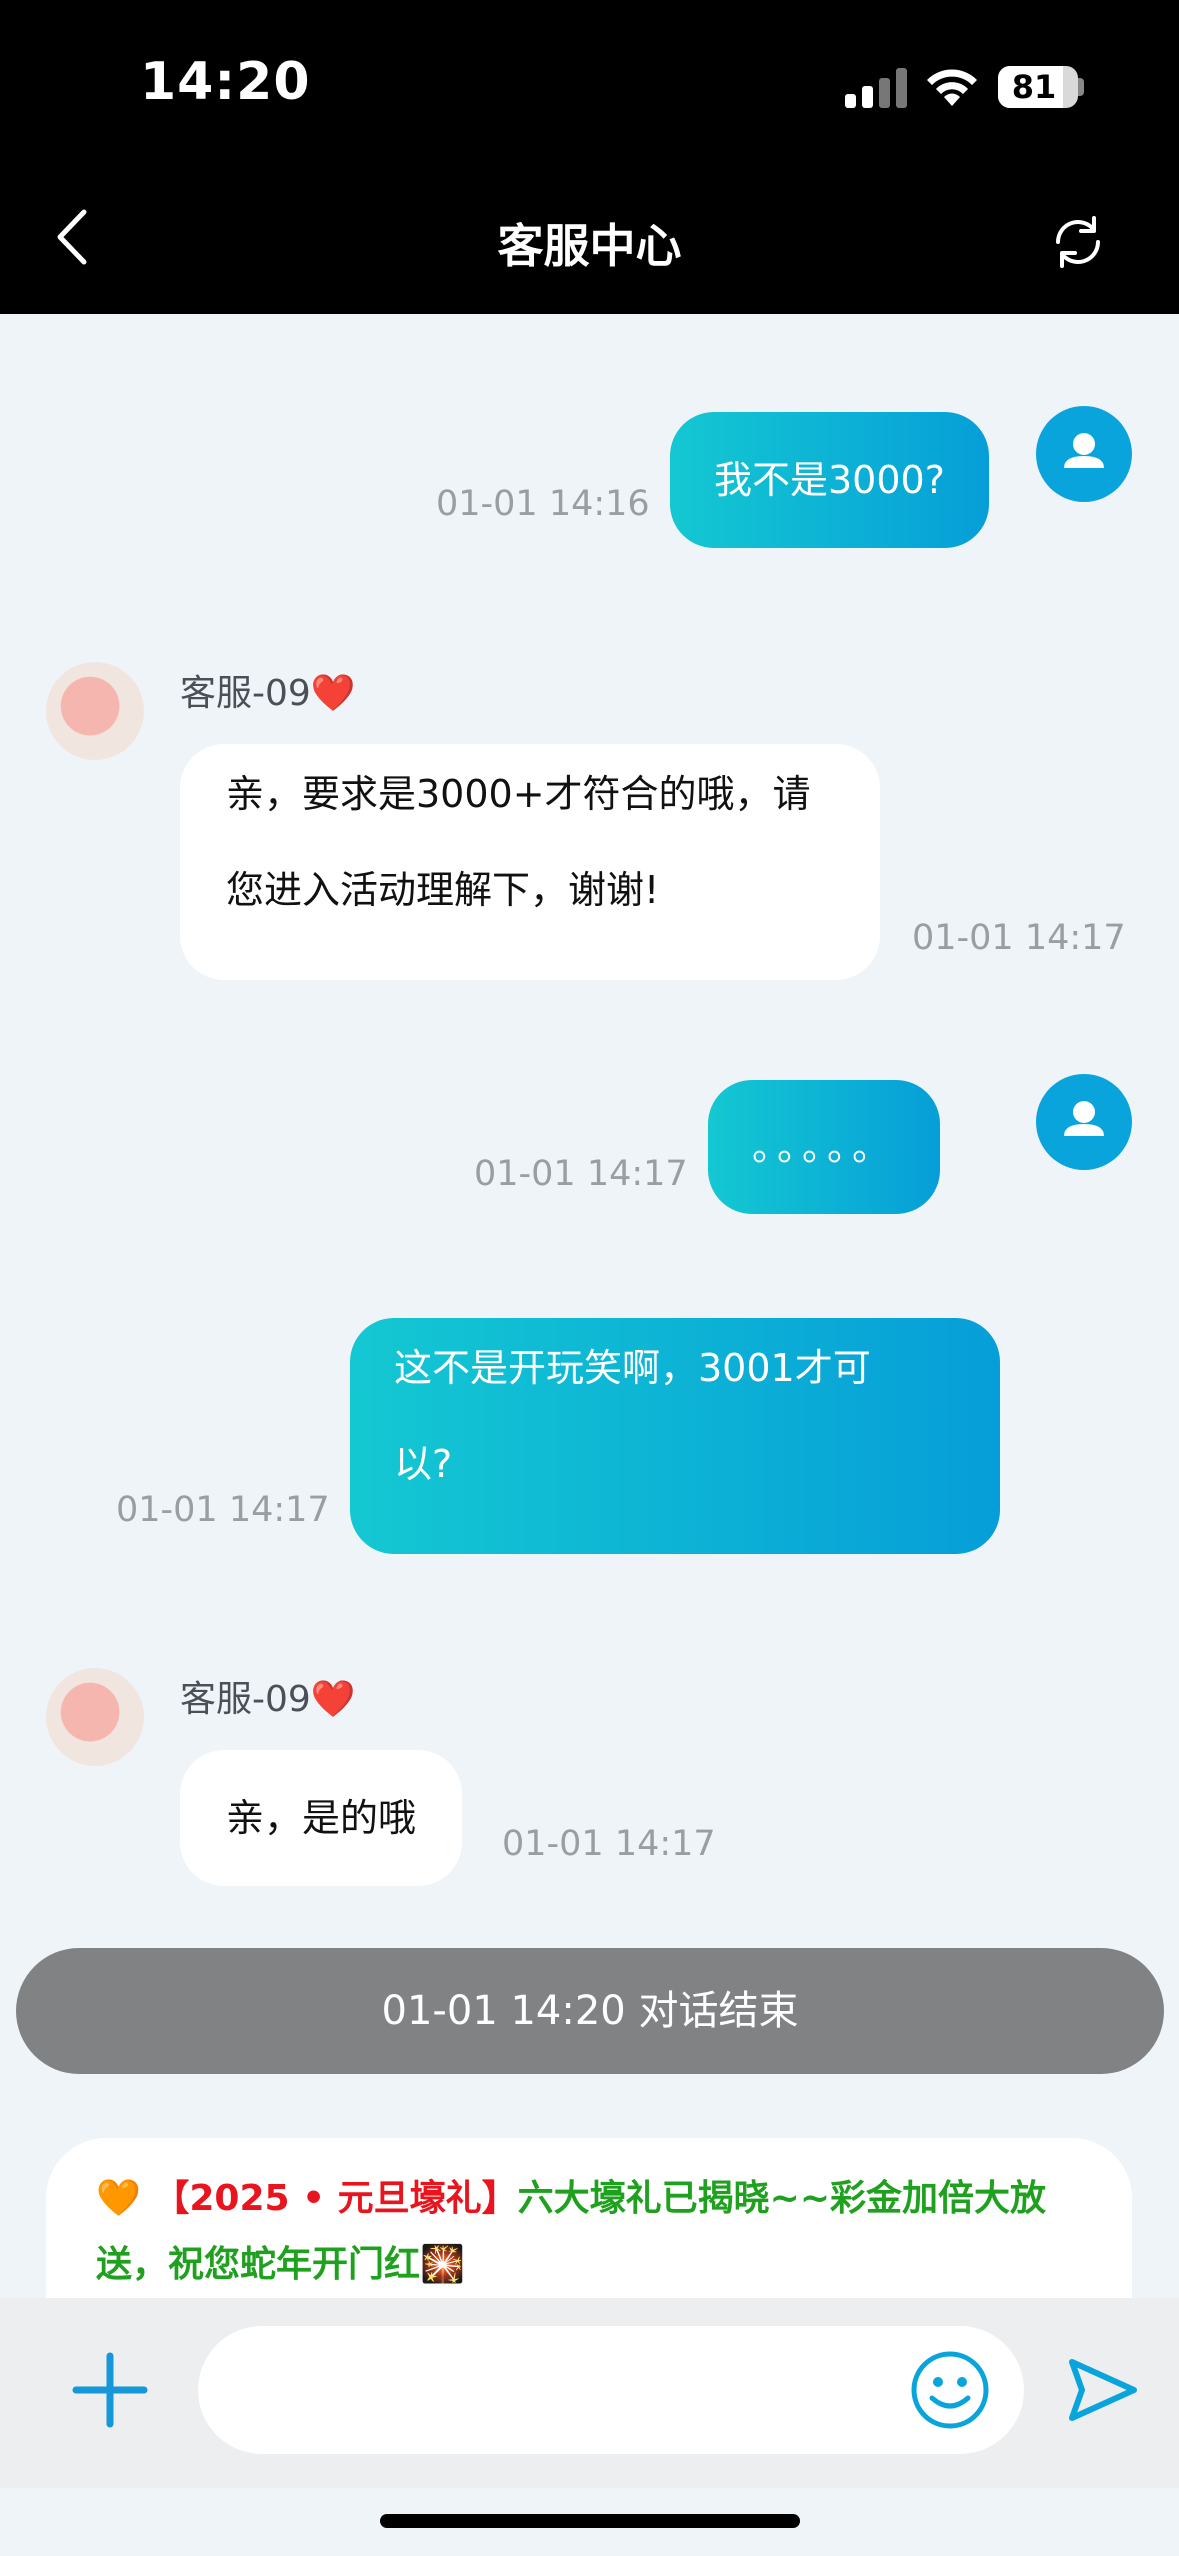 The width and height of the screenshot is (1179, 2556). What do you see at coordinates (589, 80) in the screenshot?
I see `status-bar: 14:20 81` at bounding box center [589, 80].